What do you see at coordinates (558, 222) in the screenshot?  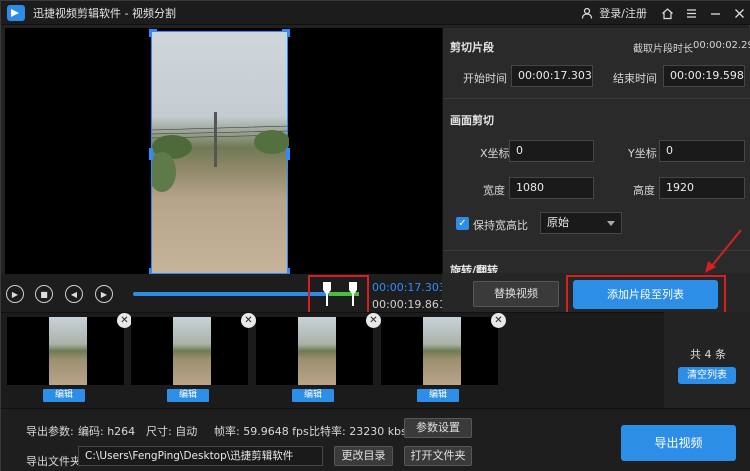 I see `ratio-select-value: 原始` at bounding box center [558, 222].